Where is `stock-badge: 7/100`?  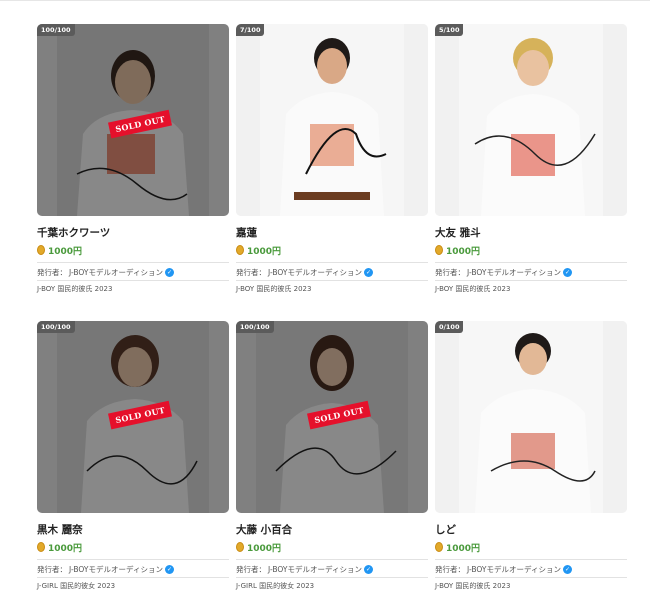 stock-badge: 7/100 is located at coordinates (250, 30).